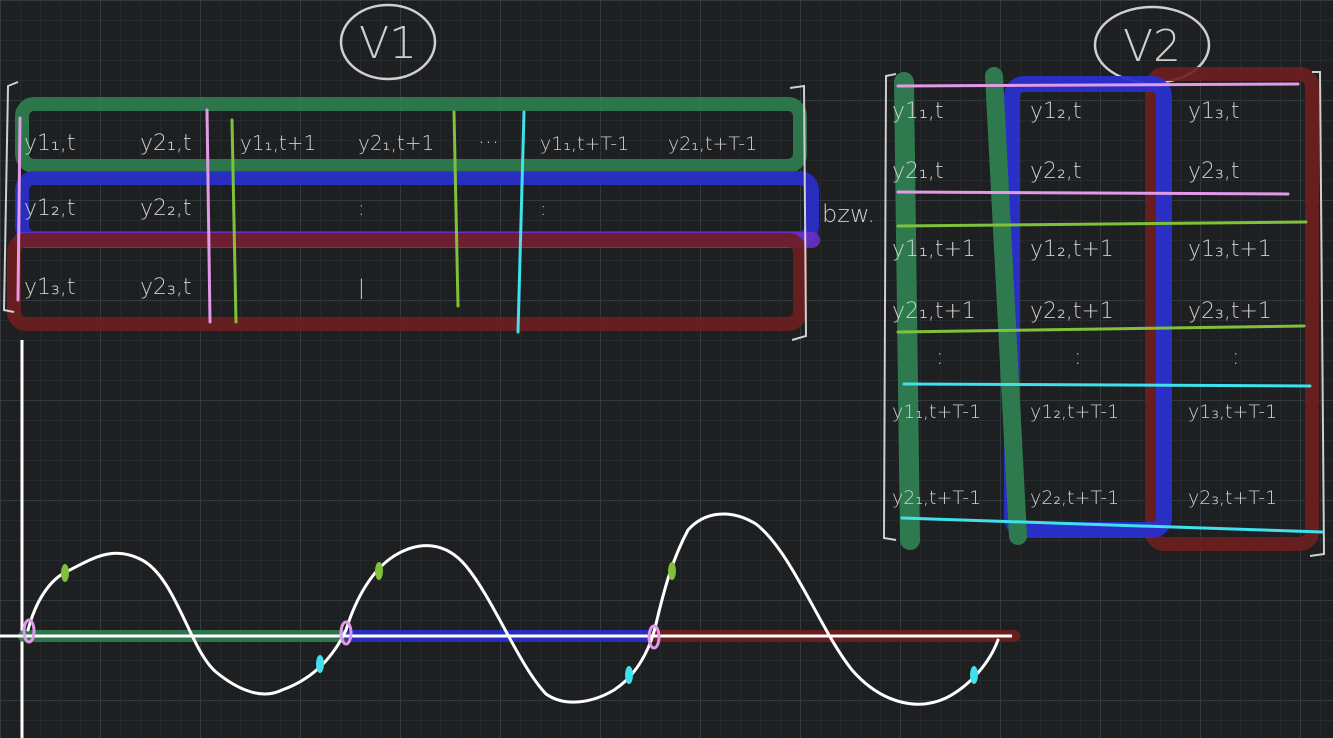  I want to click on v2-label: V2, so click(1152, 46).